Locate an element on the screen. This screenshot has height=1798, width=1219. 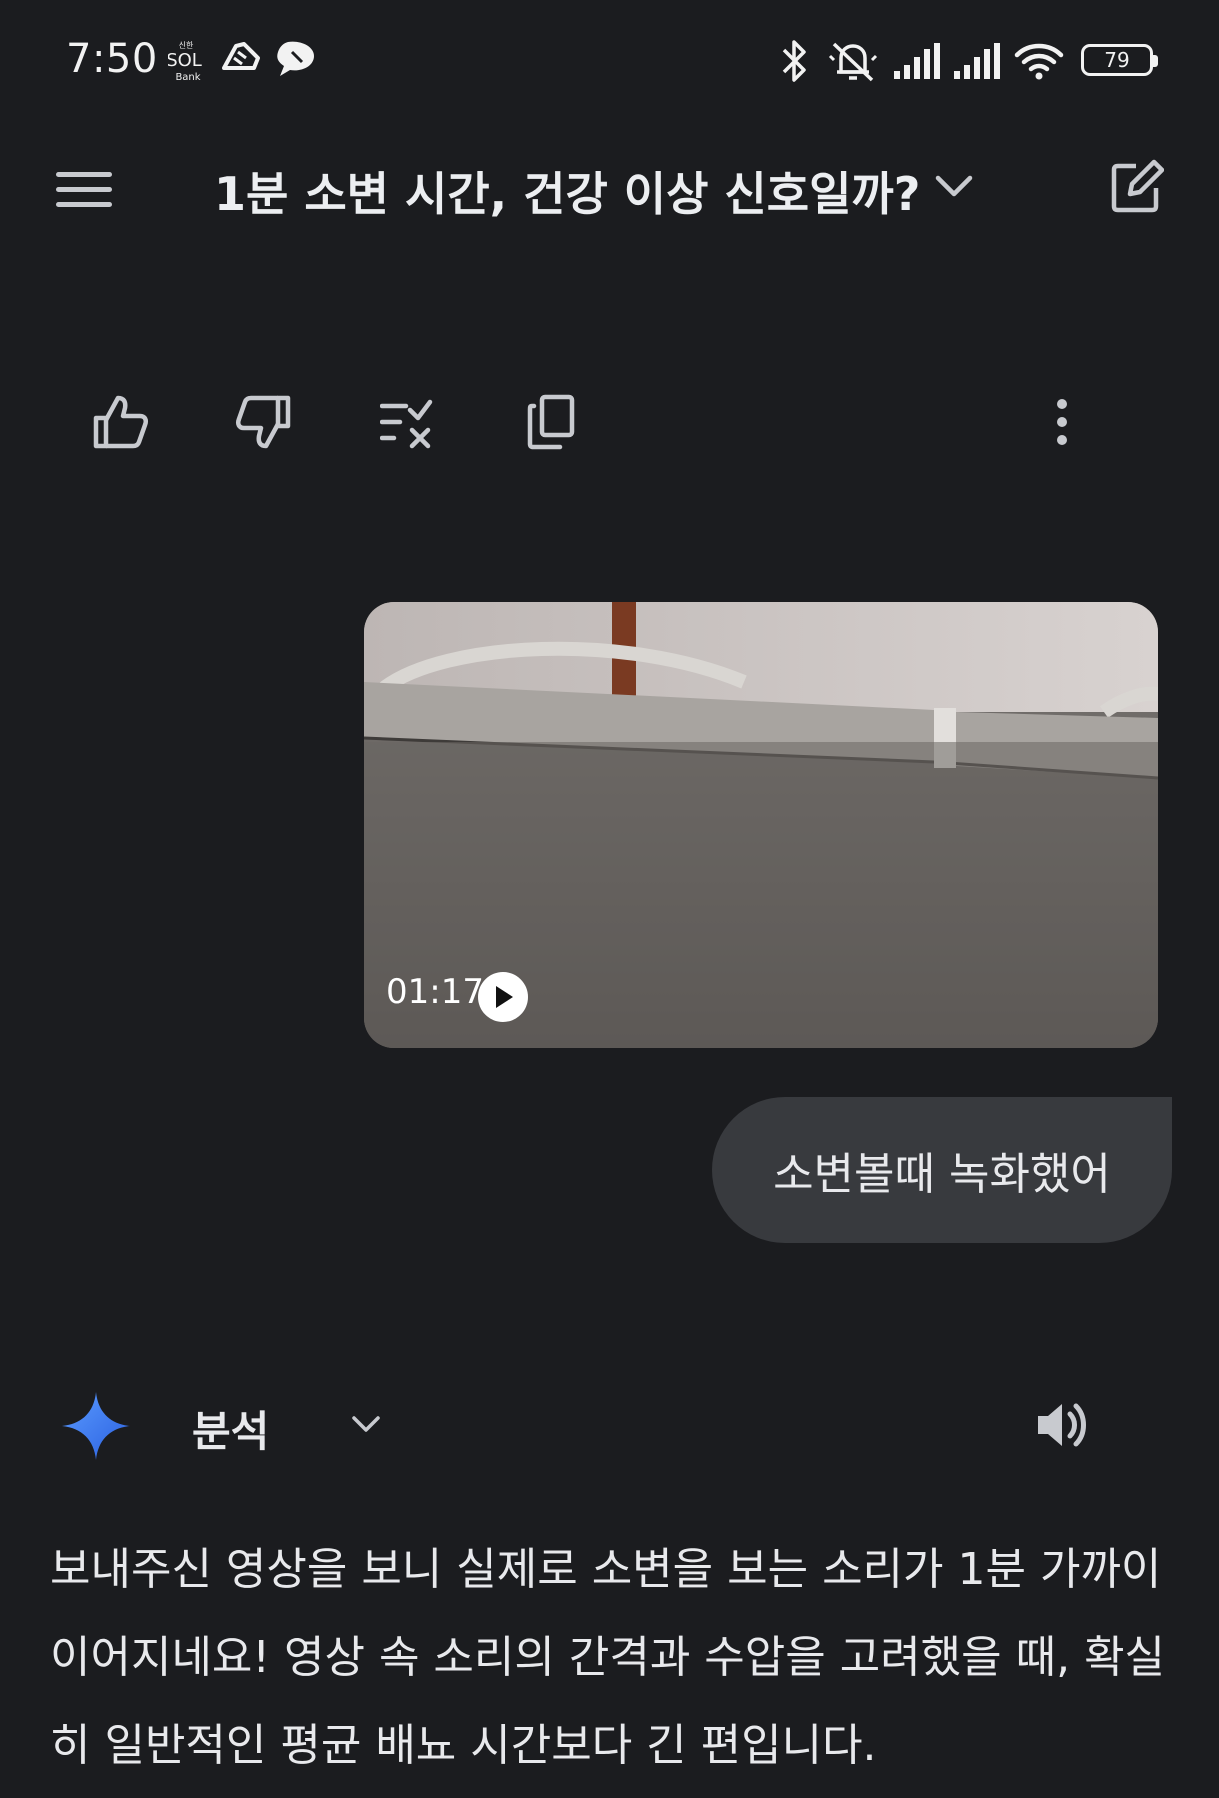
edit-icon is located at coordinates (1137, 186).